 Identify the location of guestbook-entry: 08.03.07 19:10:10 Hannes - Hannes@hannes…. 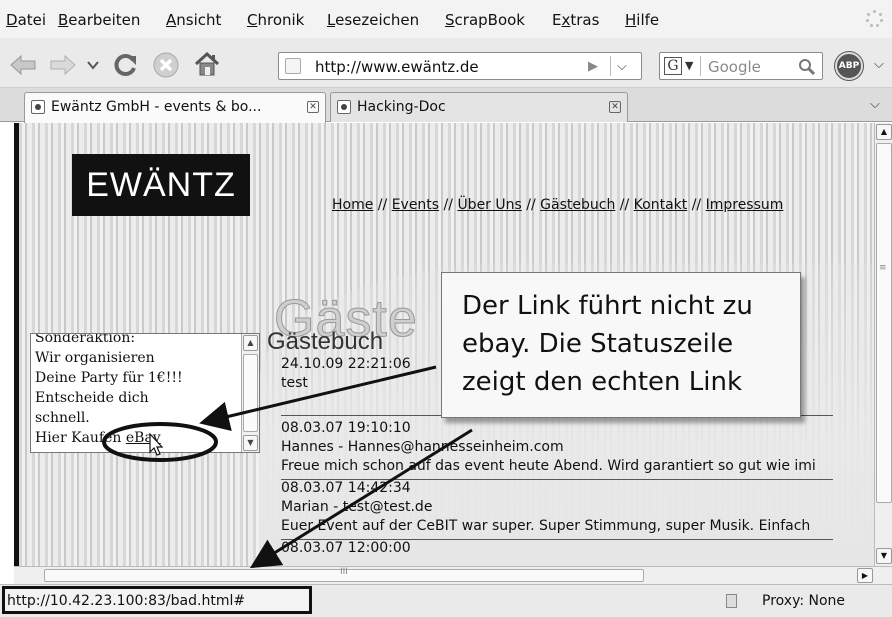
(577, 450).